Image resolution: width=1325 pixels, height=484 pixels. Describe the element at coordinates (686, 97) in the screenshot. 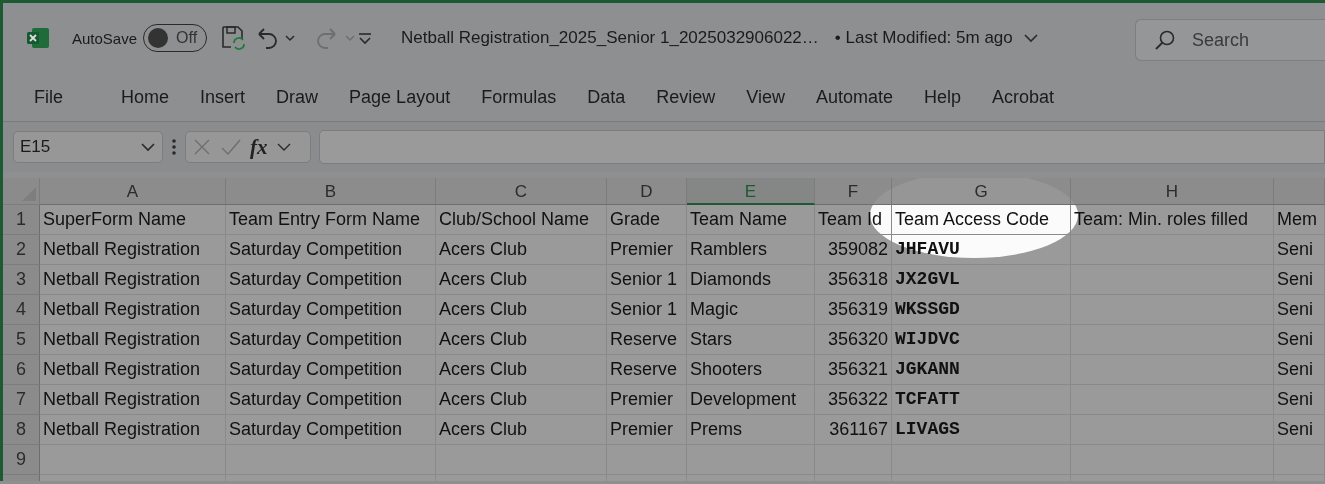

I see `ribbon-tab: Review` at that location.